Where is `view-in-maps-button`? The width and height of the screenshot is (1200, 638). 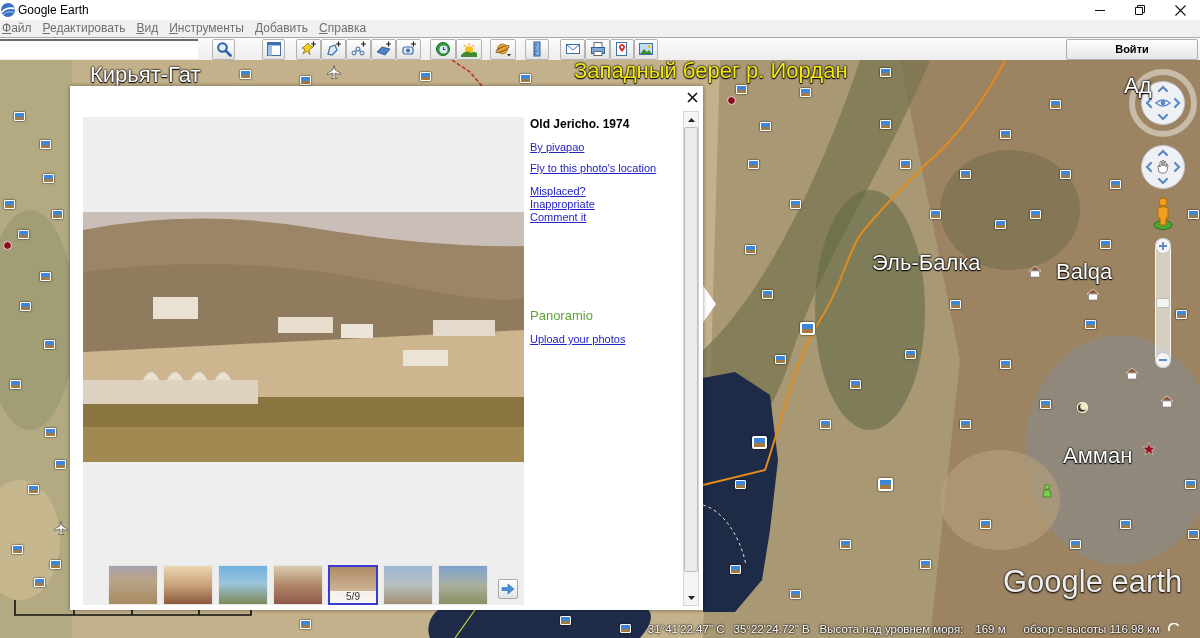
view-in-maps-button is located at coordinates (622, 49).